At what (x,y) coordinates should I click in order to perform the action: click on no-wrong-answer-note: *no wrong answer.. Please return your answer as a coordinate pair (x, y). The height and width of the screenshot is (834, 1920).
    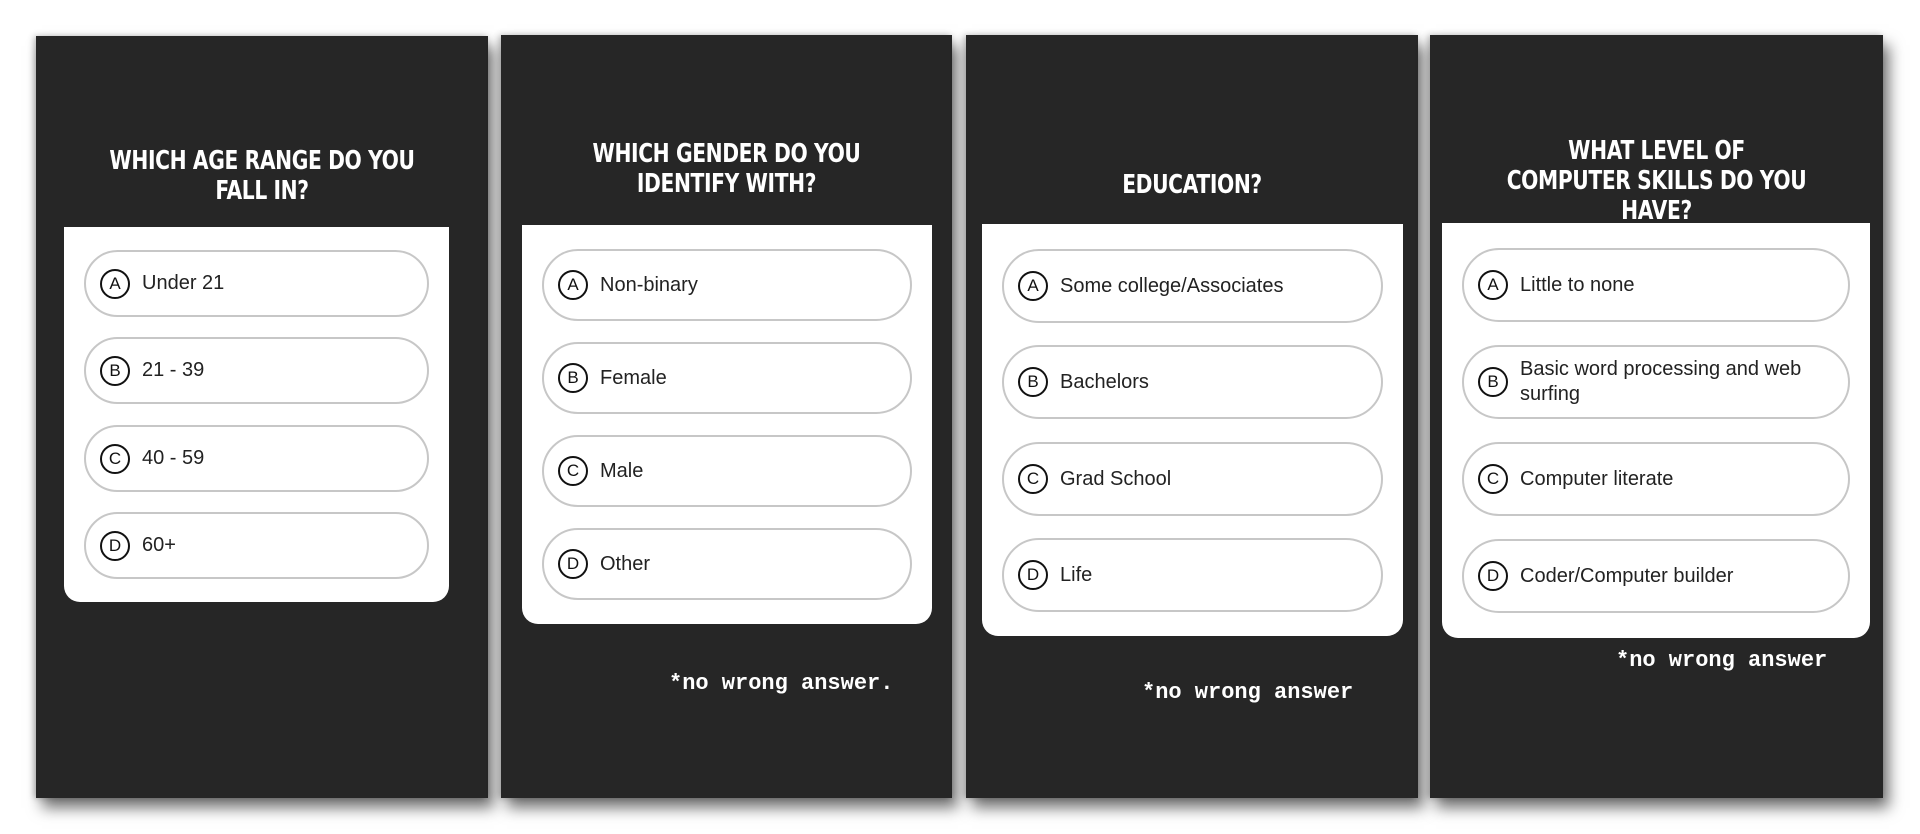
    Looking at the image, I should click on (781, 683).